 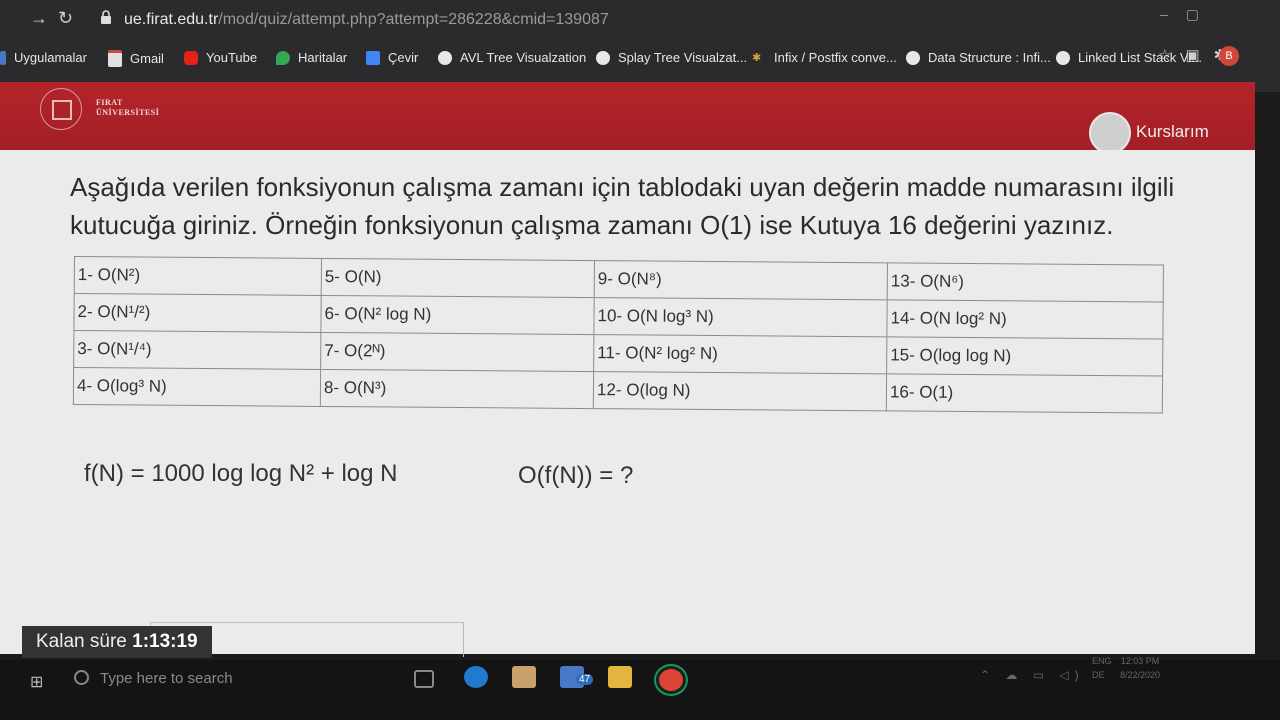 I want to click on bookmark-label: YouTube, so click(x=232, y=57).